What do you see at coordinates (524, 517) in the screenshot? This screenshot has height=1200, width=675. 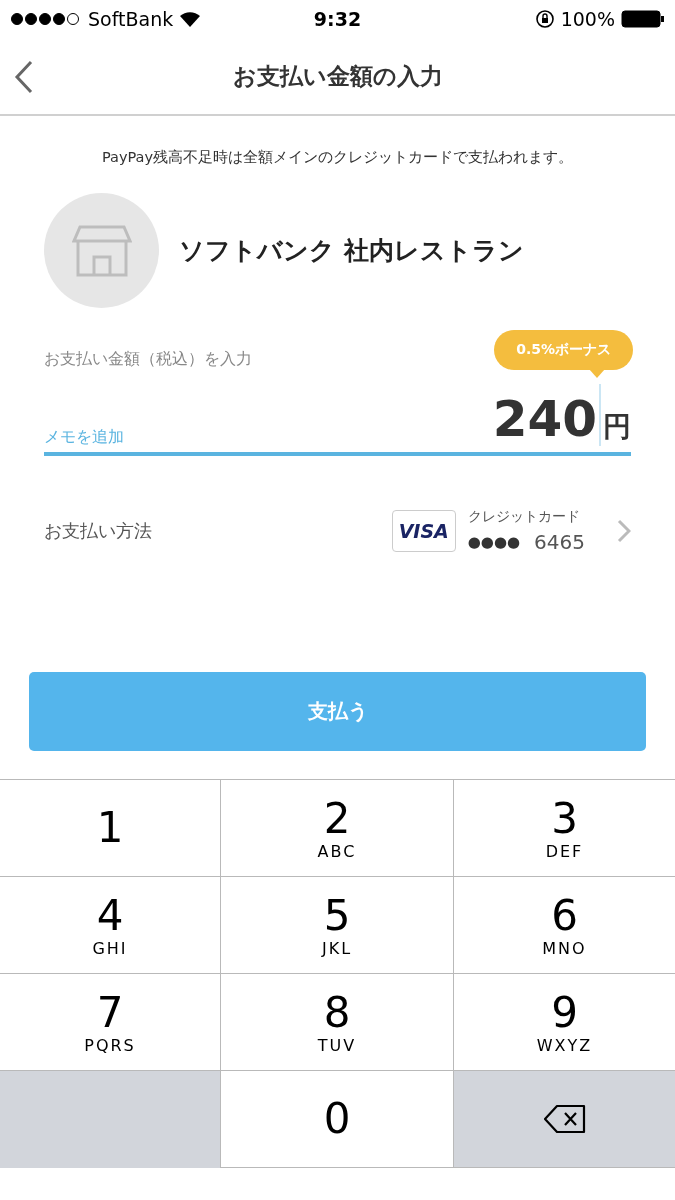 I see `card-type: クレジットカード` at bounding box center [524, 517].